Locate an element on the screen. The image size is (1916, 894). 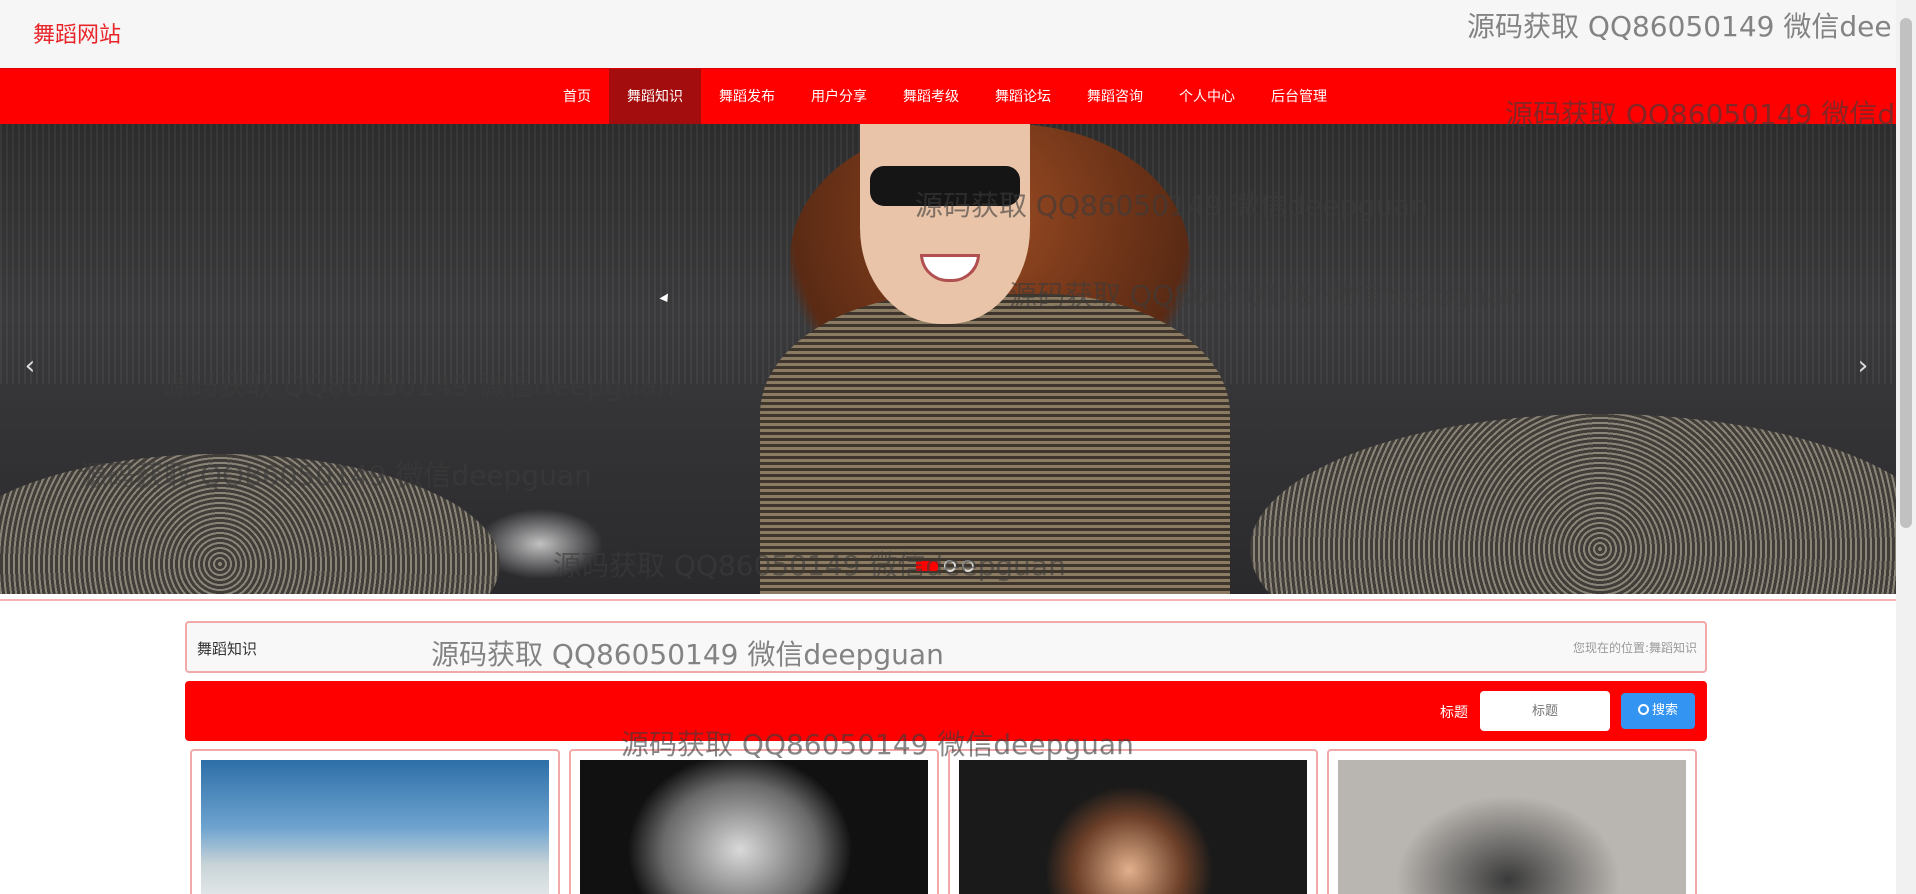
nav-item-dance-knowledge: 舞蹈知识 is located at coordinates (655, 97).